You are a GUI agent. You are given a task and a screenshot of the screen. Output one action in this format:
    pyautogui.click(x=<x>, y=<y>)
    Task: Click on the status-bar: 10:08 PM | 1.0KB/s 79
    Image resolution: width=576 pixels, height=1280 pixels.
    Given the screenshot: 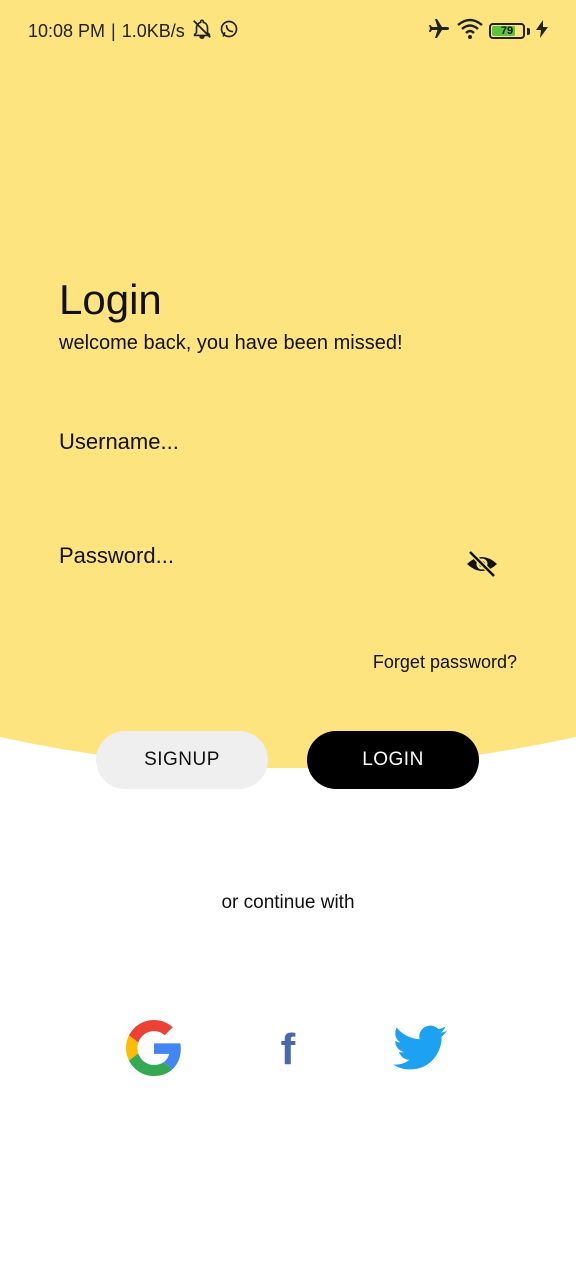 What is the action you would take?
    pyautogui.click(x=288, y=31)
    